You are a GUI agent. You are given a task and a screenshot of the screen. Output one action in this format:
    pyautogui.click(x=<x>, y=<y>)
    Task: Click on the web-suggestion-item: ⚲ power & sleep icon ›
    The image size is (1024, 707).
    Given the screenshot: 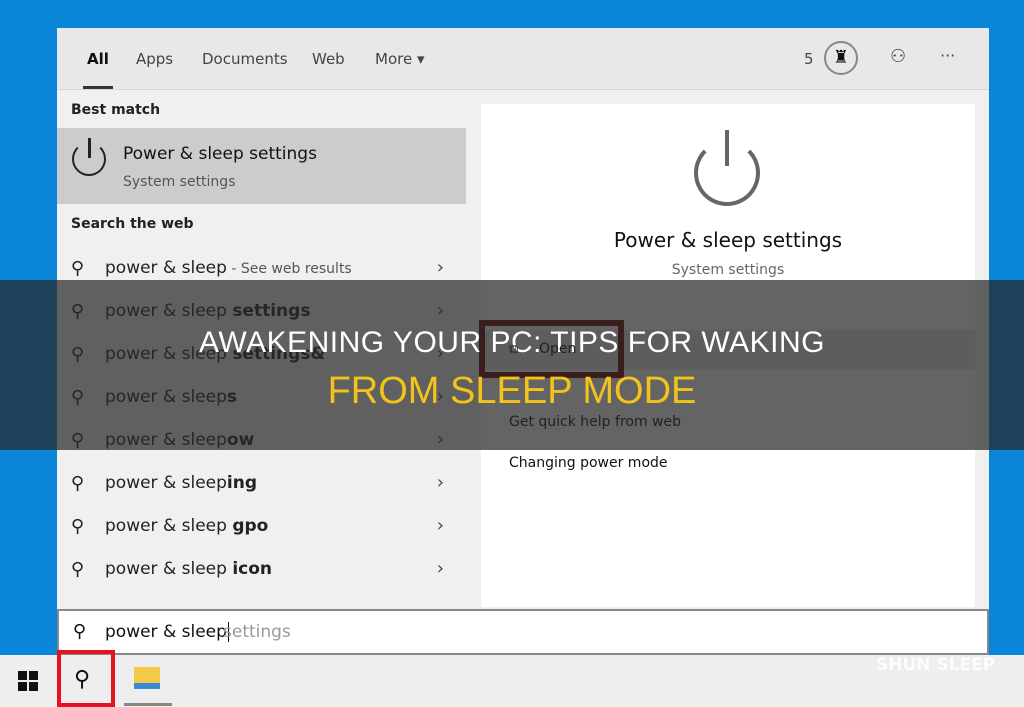 What is the action you would take?
    pyautogui.click(x=261, y=570)
    